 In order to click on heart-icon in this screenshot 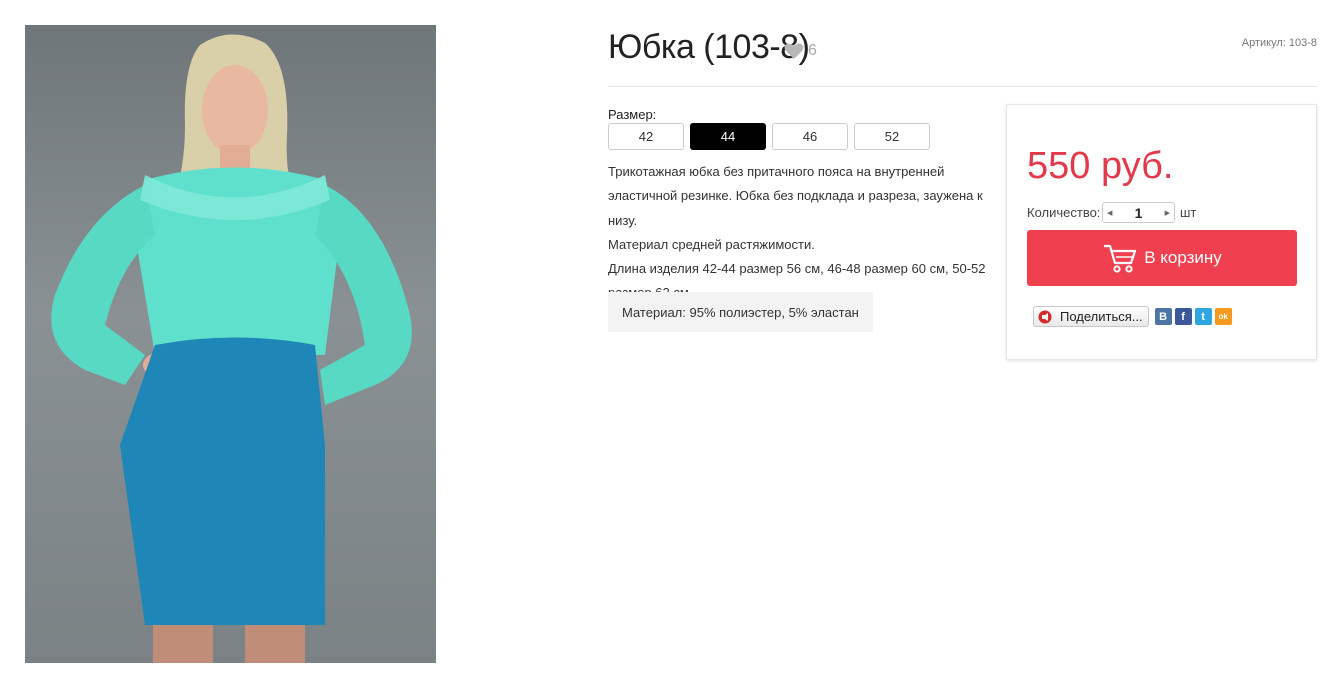, I will do `click(794, 51)`.